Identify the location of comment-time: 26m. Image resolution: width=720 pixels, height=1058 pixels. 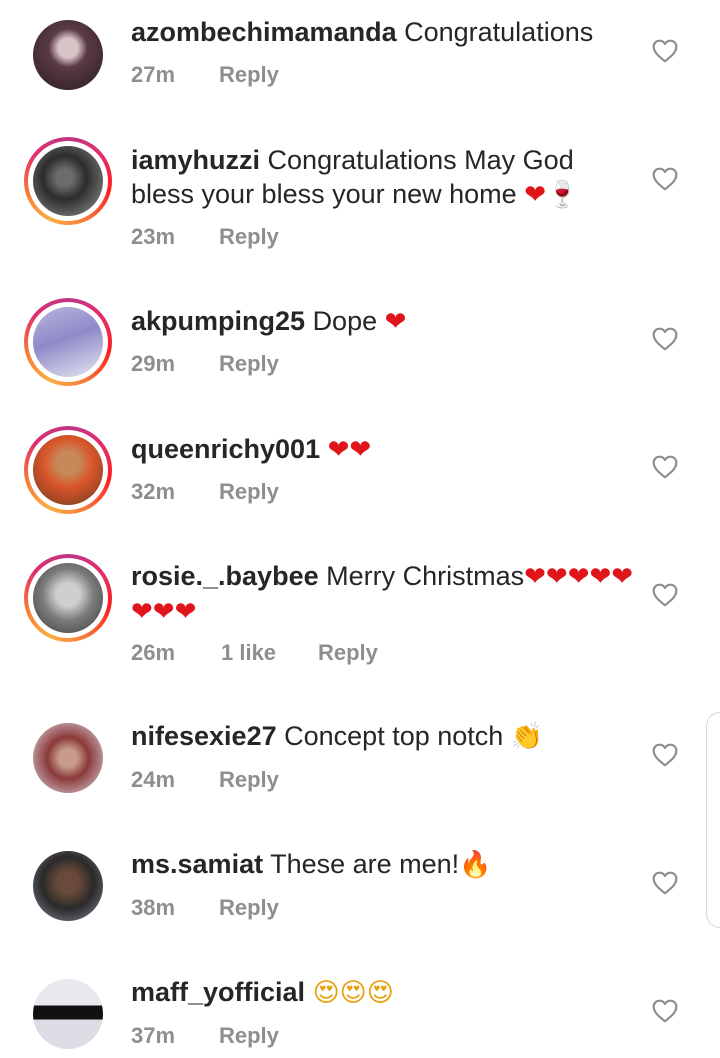
(153, 652).